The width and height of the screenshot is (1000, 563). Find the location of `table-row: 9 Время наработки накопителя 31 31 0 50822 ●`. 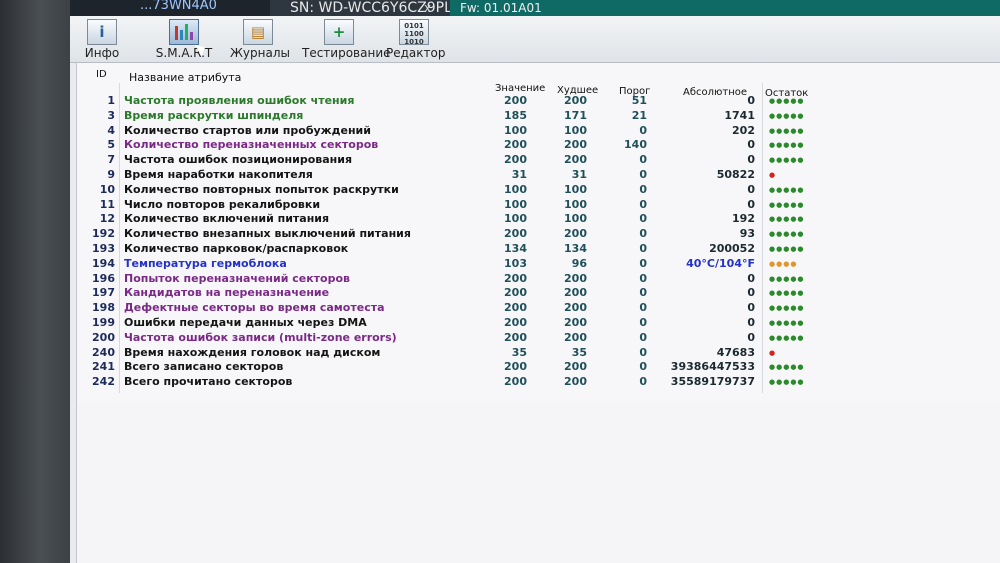

table-row: 9 Время наработки накопителя 31 31 0 50822 ● is located at coordinates (538, 175).